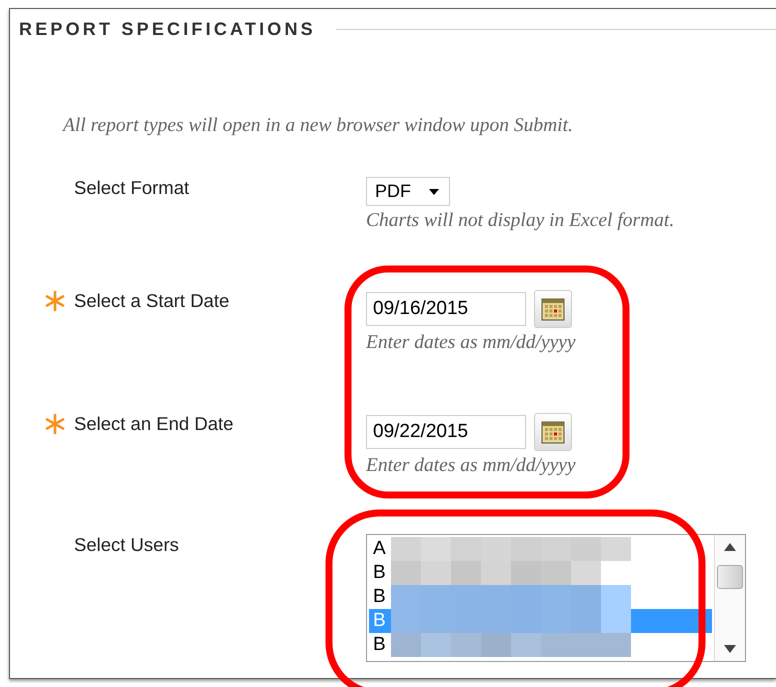 The height and width of the screenshot is (687, 776). Describe the element at coordinates (540, 549) in the screenshot. I see `list-item: A` at that location.